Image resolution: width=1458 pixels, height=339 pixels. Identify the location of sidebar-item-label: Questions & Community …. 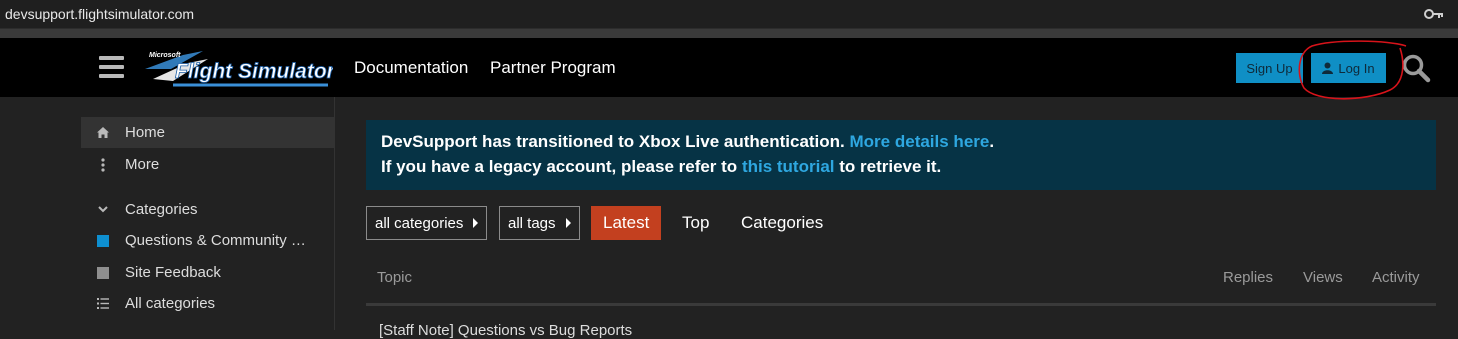
(215, 240).